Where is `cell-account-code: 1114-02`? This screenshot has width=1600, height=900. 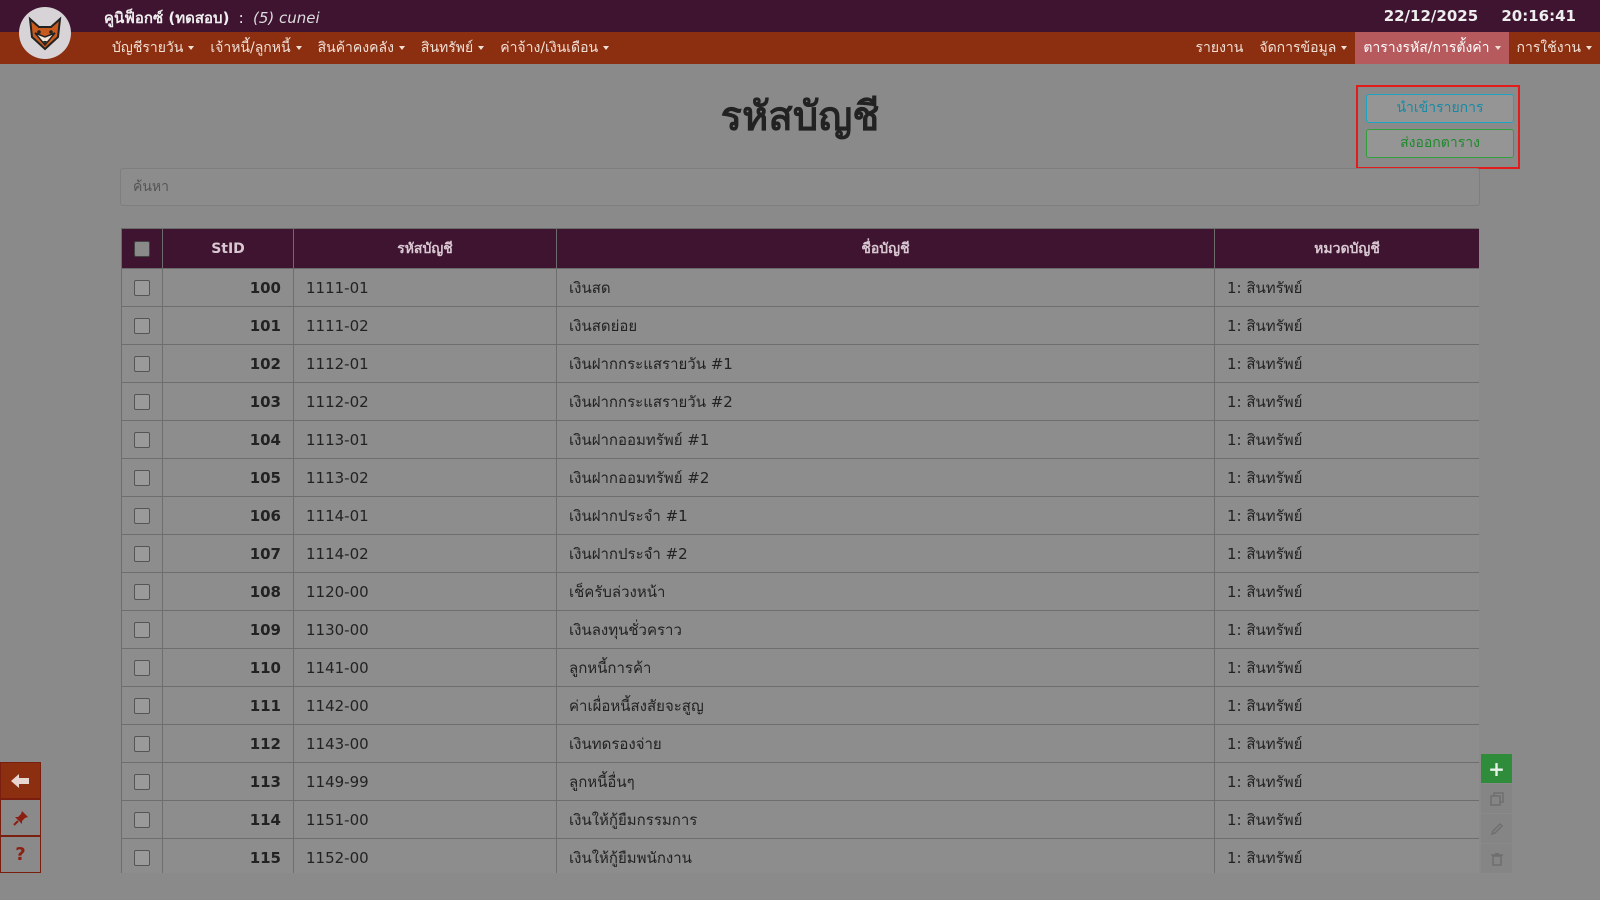
cell-account-code: 1114-02 is located at coordinates (425, 553).